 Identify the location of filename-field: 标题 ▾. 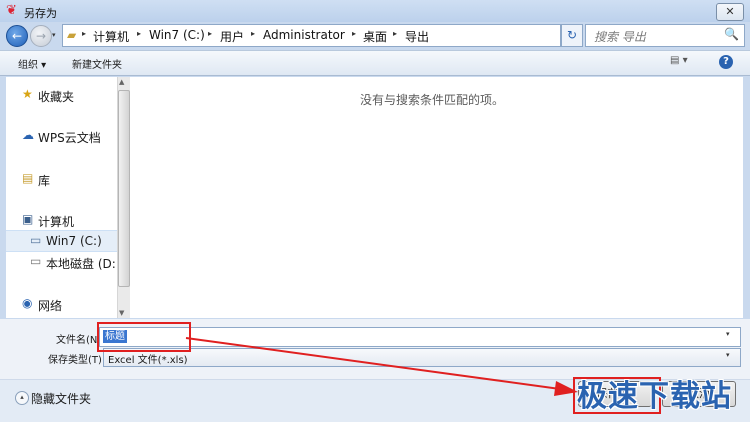
(420, 337).